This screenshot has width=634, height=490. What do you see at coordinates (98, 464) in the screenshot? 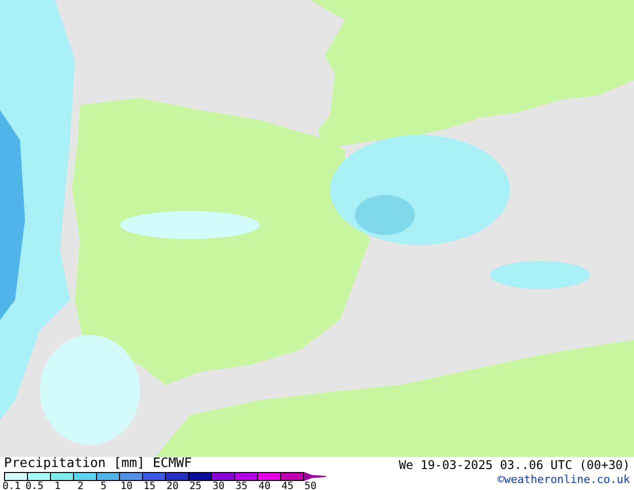
I see `map-title: Precipitation [mm] ECMWF` at bounding box center [98, 464].